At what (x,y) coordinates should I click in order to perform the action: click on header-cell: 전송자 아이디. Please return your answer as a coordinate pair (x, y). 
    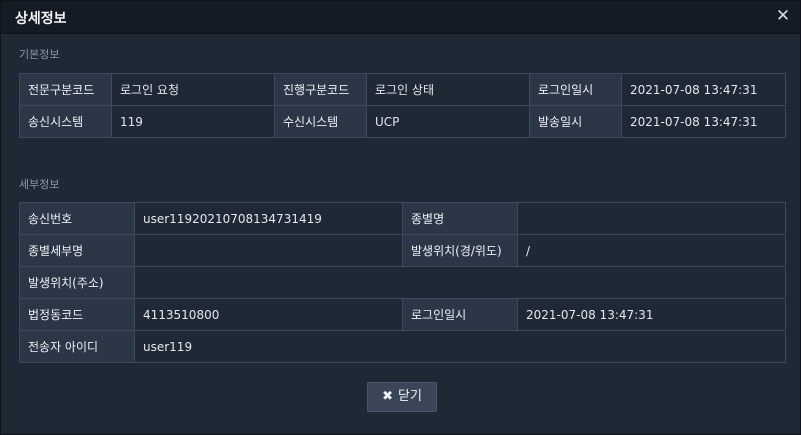
    Looking at the image, I should click on (77, 346).